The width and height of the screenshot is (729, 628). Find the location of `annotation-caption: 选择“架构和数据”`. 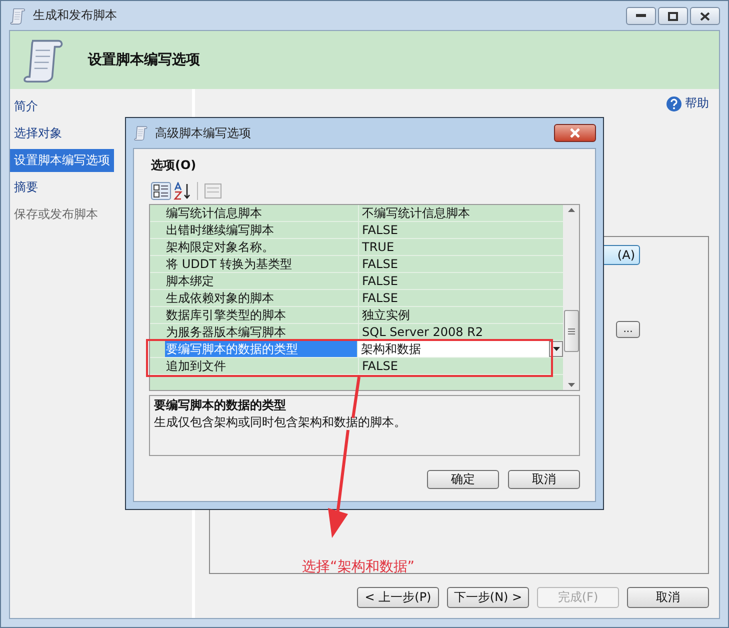

annotation-caption: 选择“架构和数据” is located at coordinates (358, 567).